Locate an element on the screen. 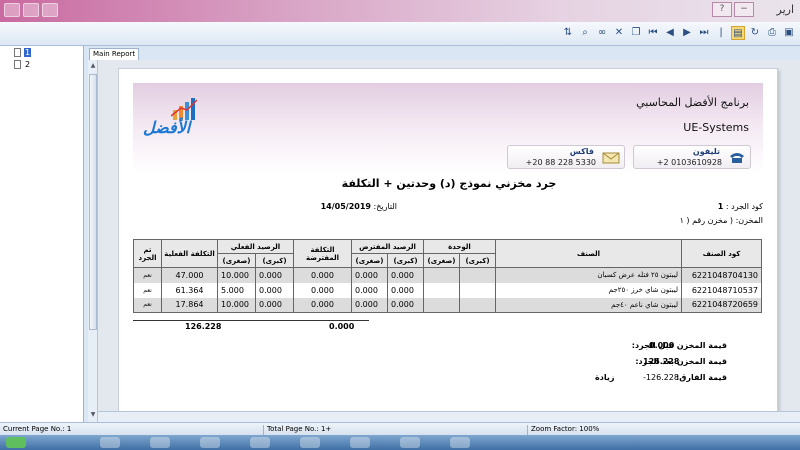 This screenshot has height=450, width=800. cell-assumed-big: 0.000 is located at coordinates (405, 305).